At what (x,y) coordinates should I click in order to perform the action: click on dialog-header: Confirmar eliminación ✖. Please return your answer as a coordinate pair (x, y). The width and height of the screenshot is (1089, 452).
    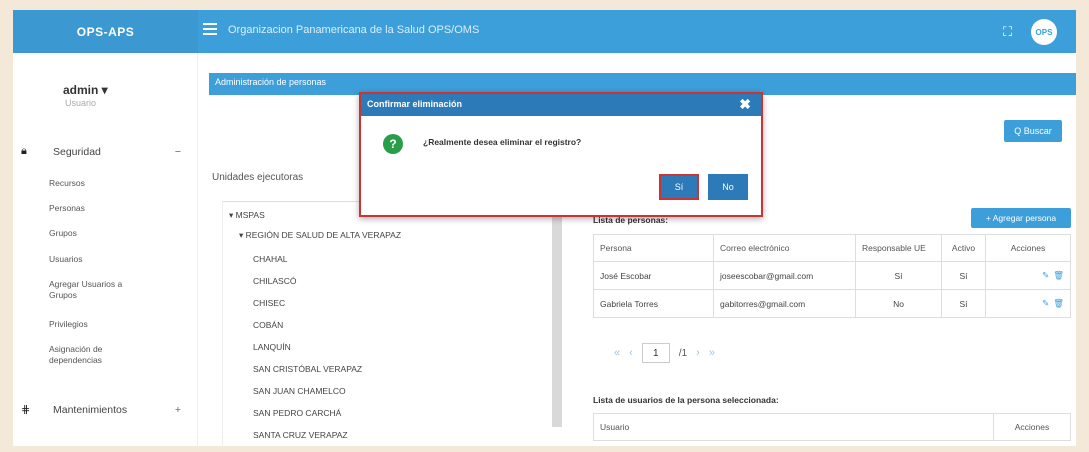
    Looking at the image, I should click on (561, 105).